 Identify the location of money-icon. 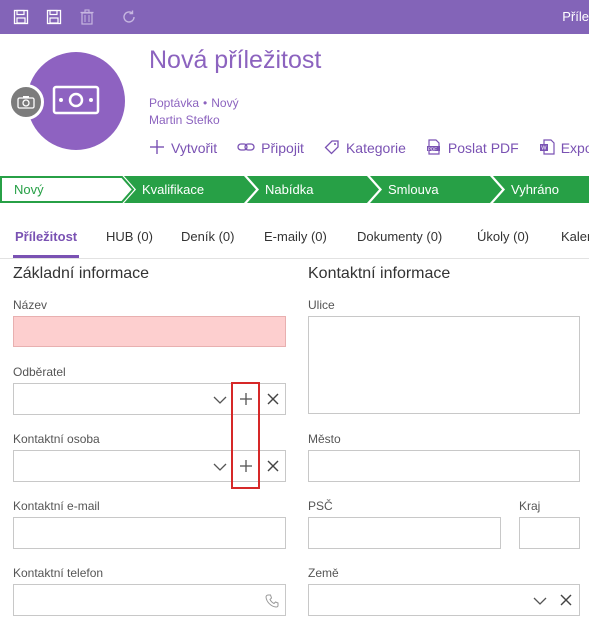
(76, 101).